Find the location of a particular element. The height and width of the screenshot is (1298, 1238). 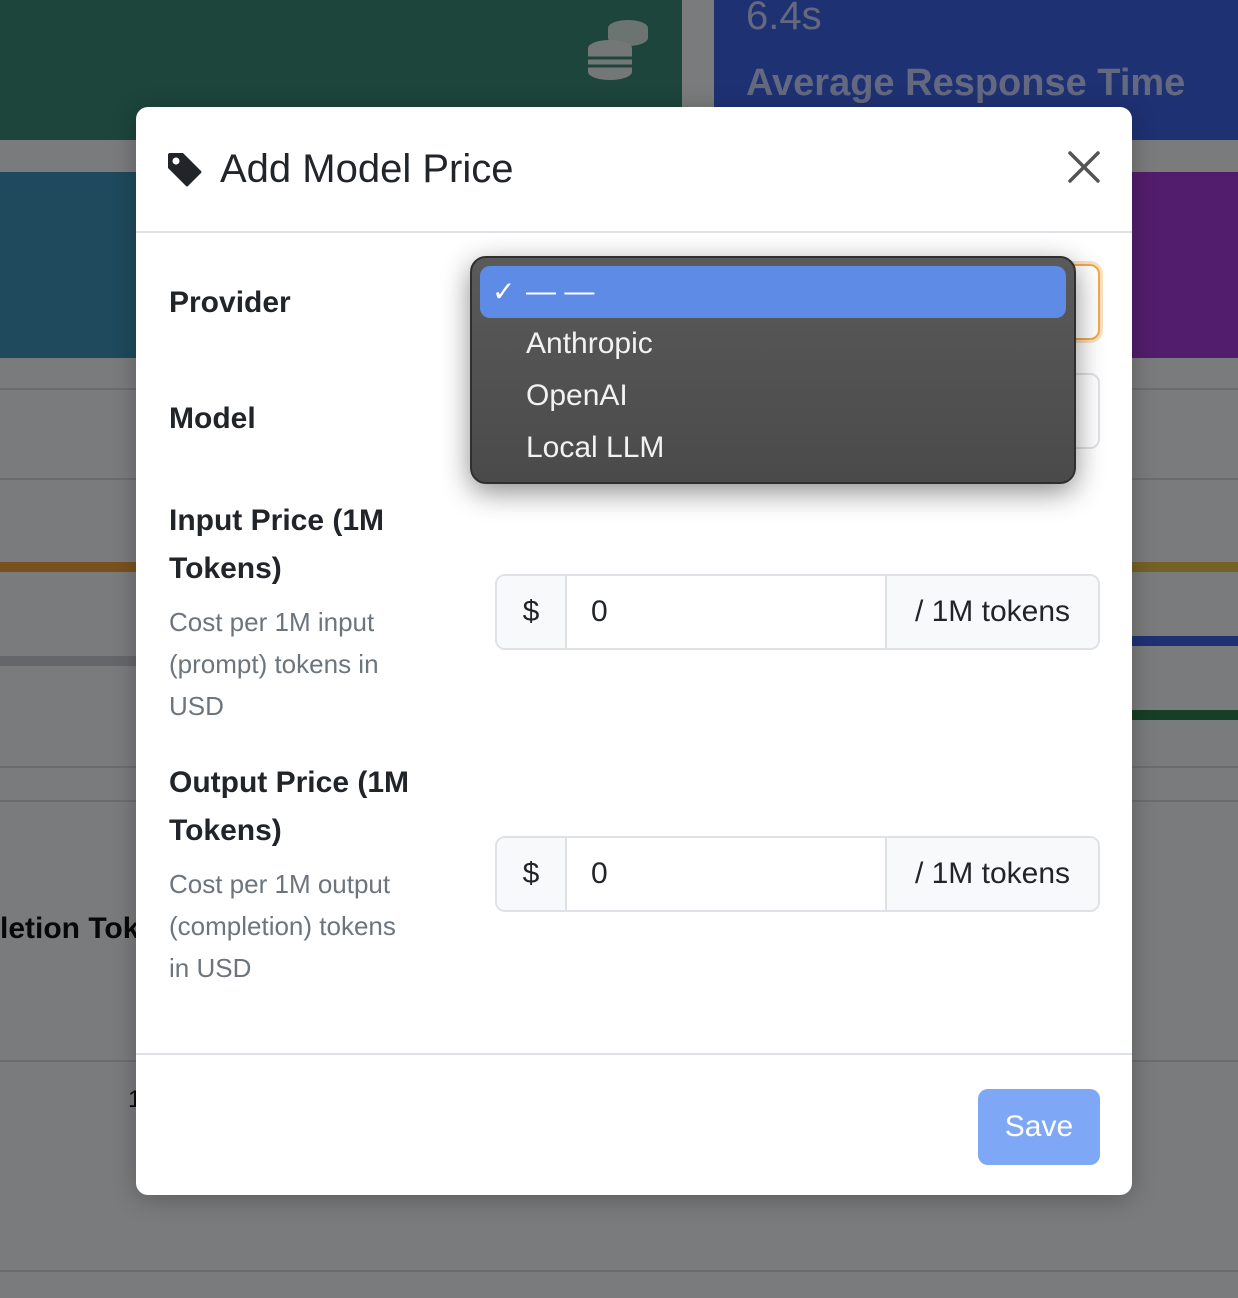

option-label: — — is located at coordinates (560, 291).